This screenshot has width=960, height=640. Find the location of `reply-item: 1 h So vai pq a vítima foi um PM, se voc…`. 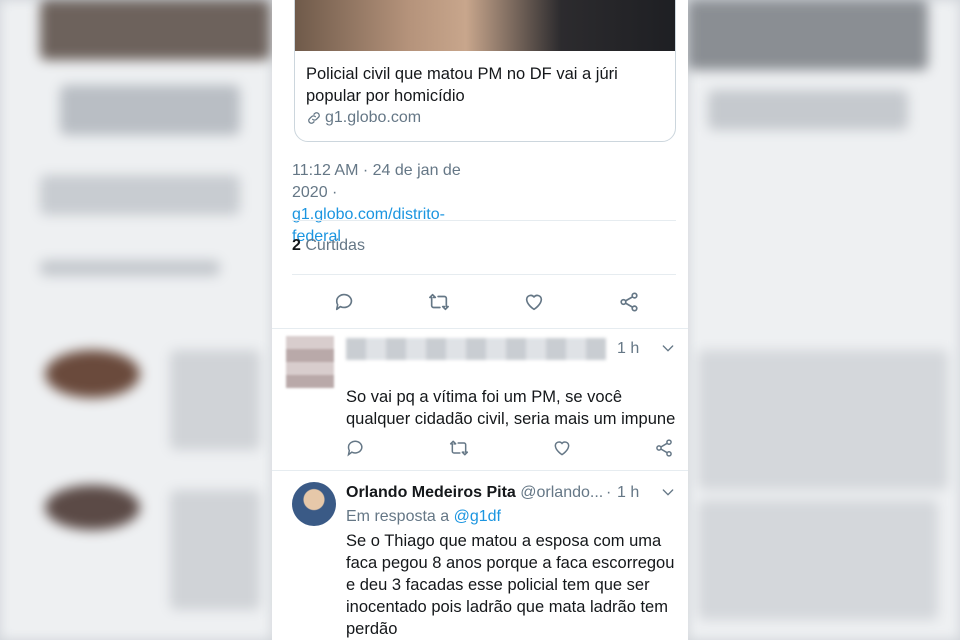

reply-item: 1 h So vai pq a vítima foi um PM, se voc… is located at coordinates (480, 399).